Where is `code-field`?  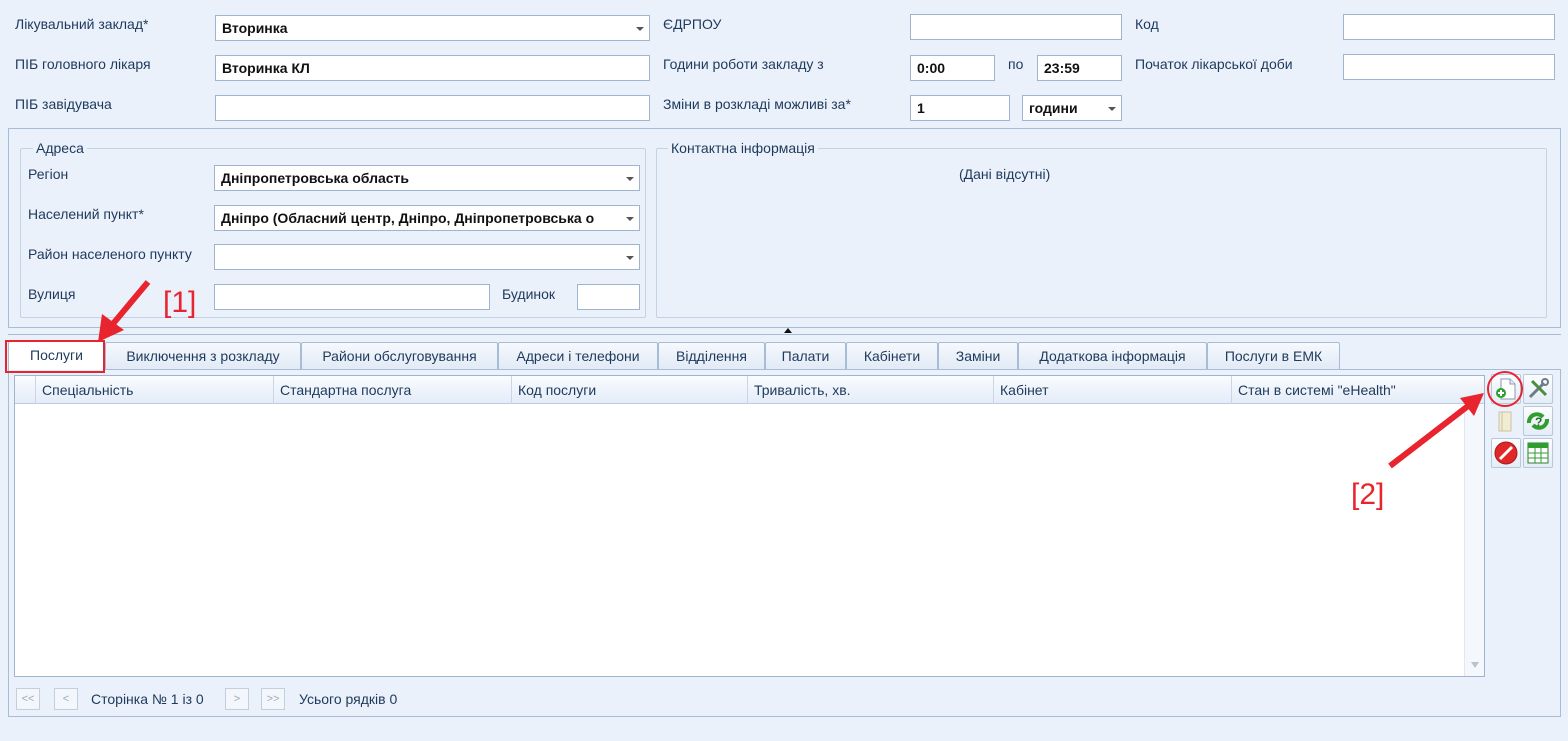 code-field is located at coordinates (1449, 27).